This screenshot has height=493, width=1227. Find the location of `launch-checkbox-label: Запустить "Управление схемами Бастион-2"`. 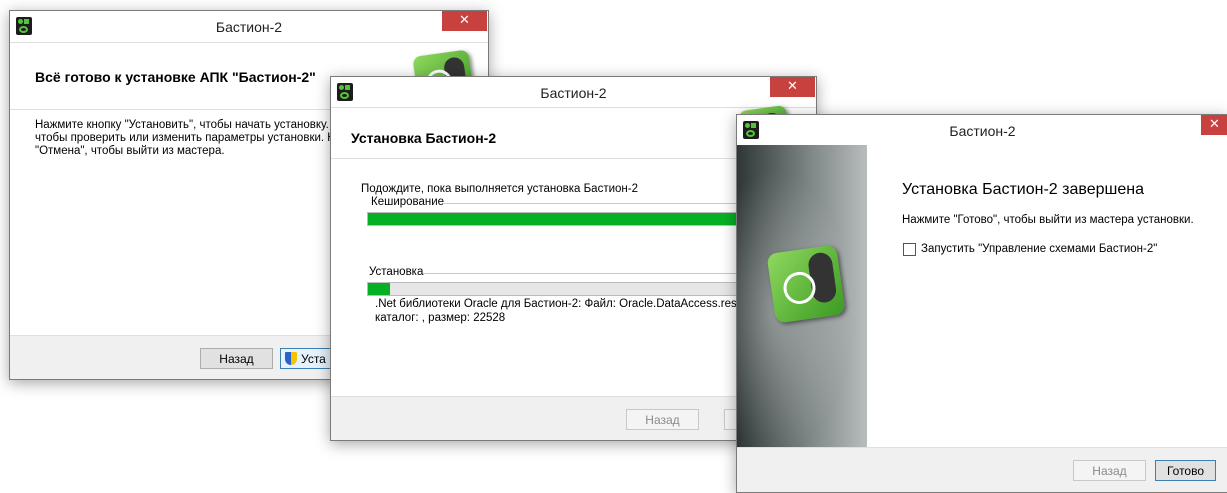

launch-checkbox-label: Запустить "Управление схемами Бастион-2" is located at coordinates (1039, 249).